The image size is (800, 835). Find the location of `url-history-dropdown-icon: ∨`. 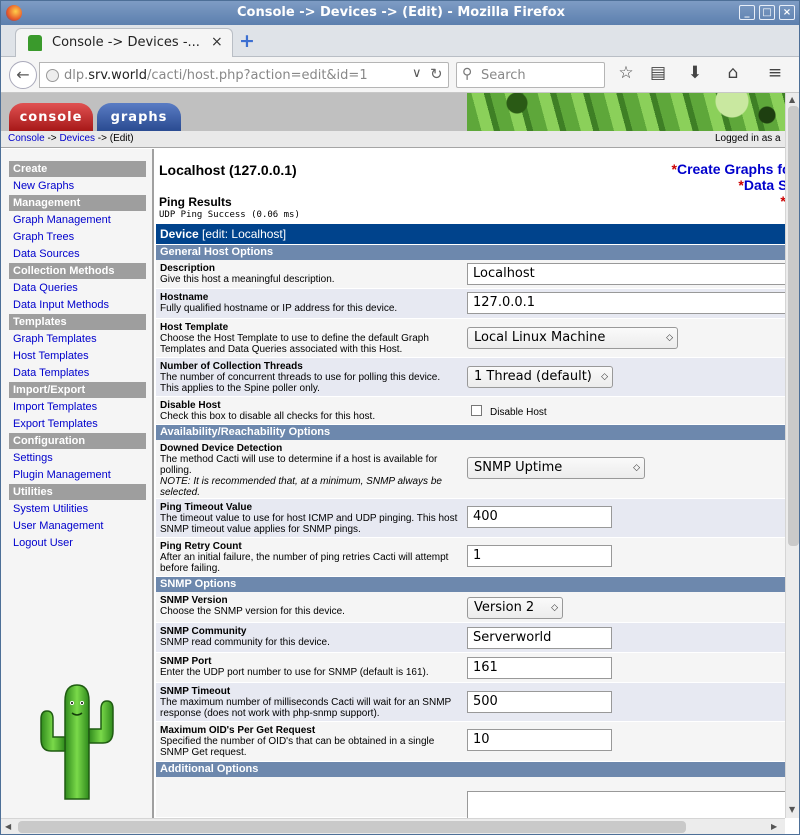

url-history-dropdown-icon: ∨ is located at coordinates (417, 73).